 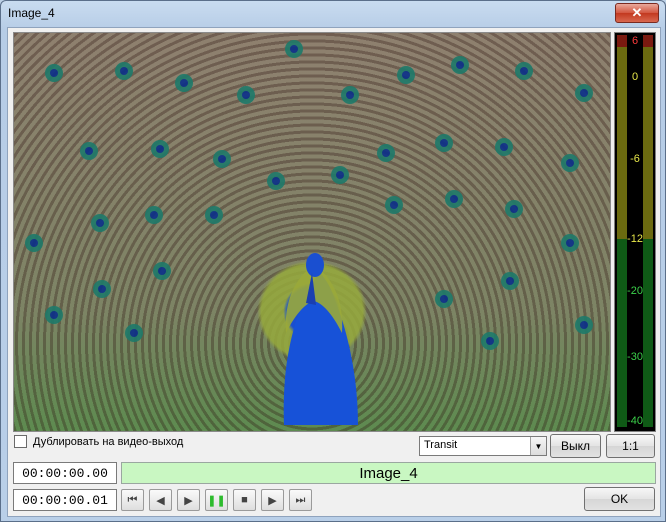 I want to click on prev-frame-button: ◀, so click(x=160, y=500).